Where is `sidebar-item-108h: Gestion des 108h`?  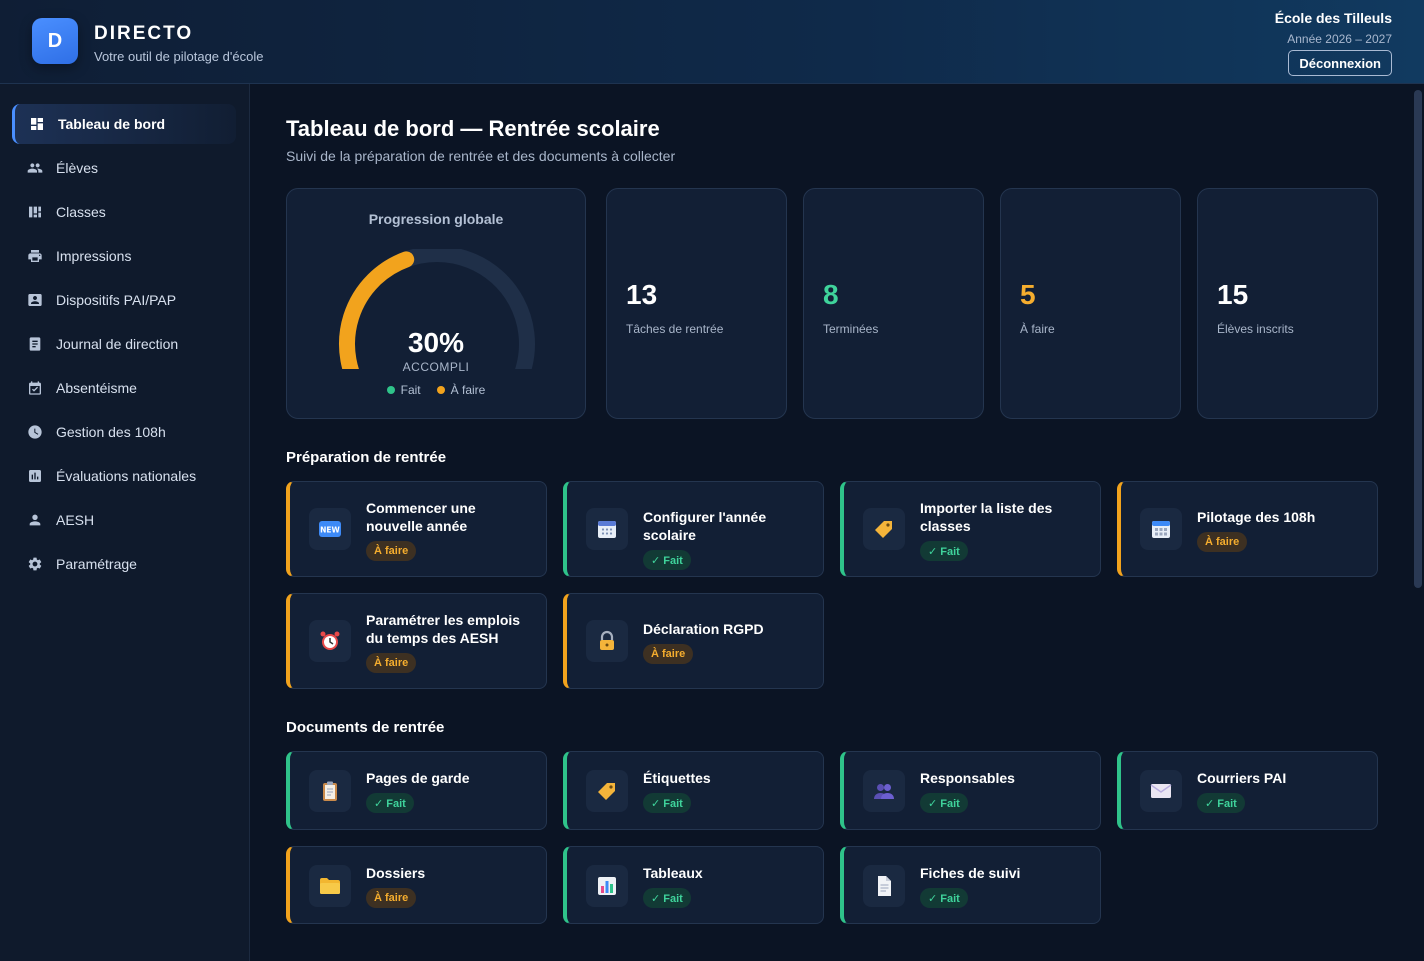
sidebar-item-108h: Gestion des 108h is located at coordinates (124, 432).